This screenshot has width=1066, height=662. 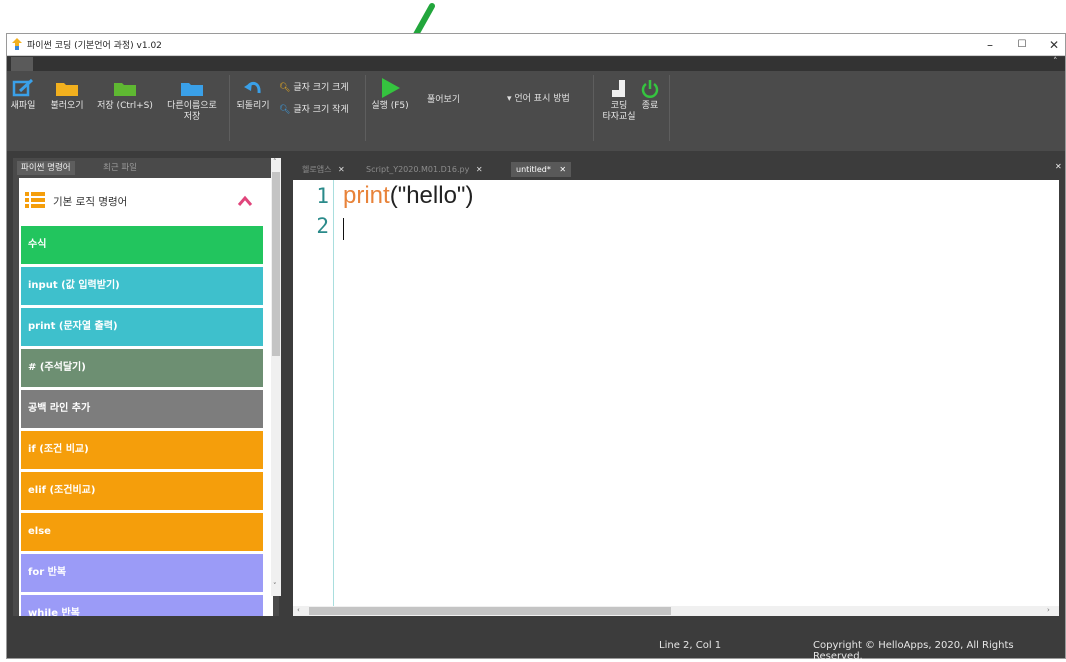 What do you see at coordinates (317, 169) in the screenshot?
I see `tab-label: 헬로앱스` at bounding box center [317, 169].